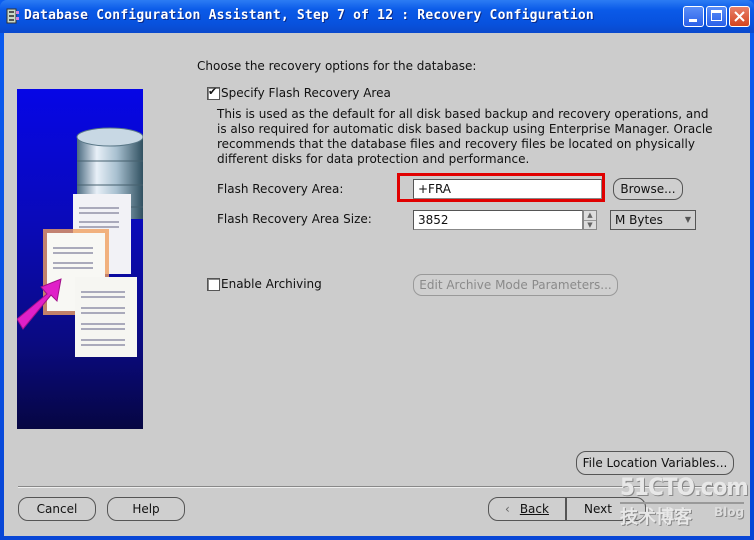 The height and width of the screenshot is (540, 754). I want to click on checkmark-icon: ✔, so click(213, 91).